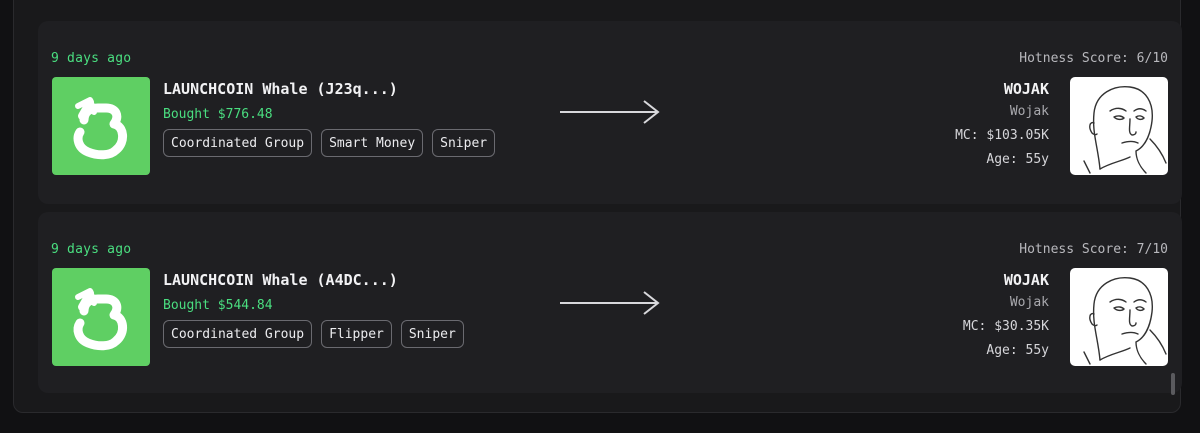 Image resolution: width=1200 pixels, height=433 pixels. I want to click on wallet-tags: Coordinated Group Flipper Sniper, so click(313, 334).